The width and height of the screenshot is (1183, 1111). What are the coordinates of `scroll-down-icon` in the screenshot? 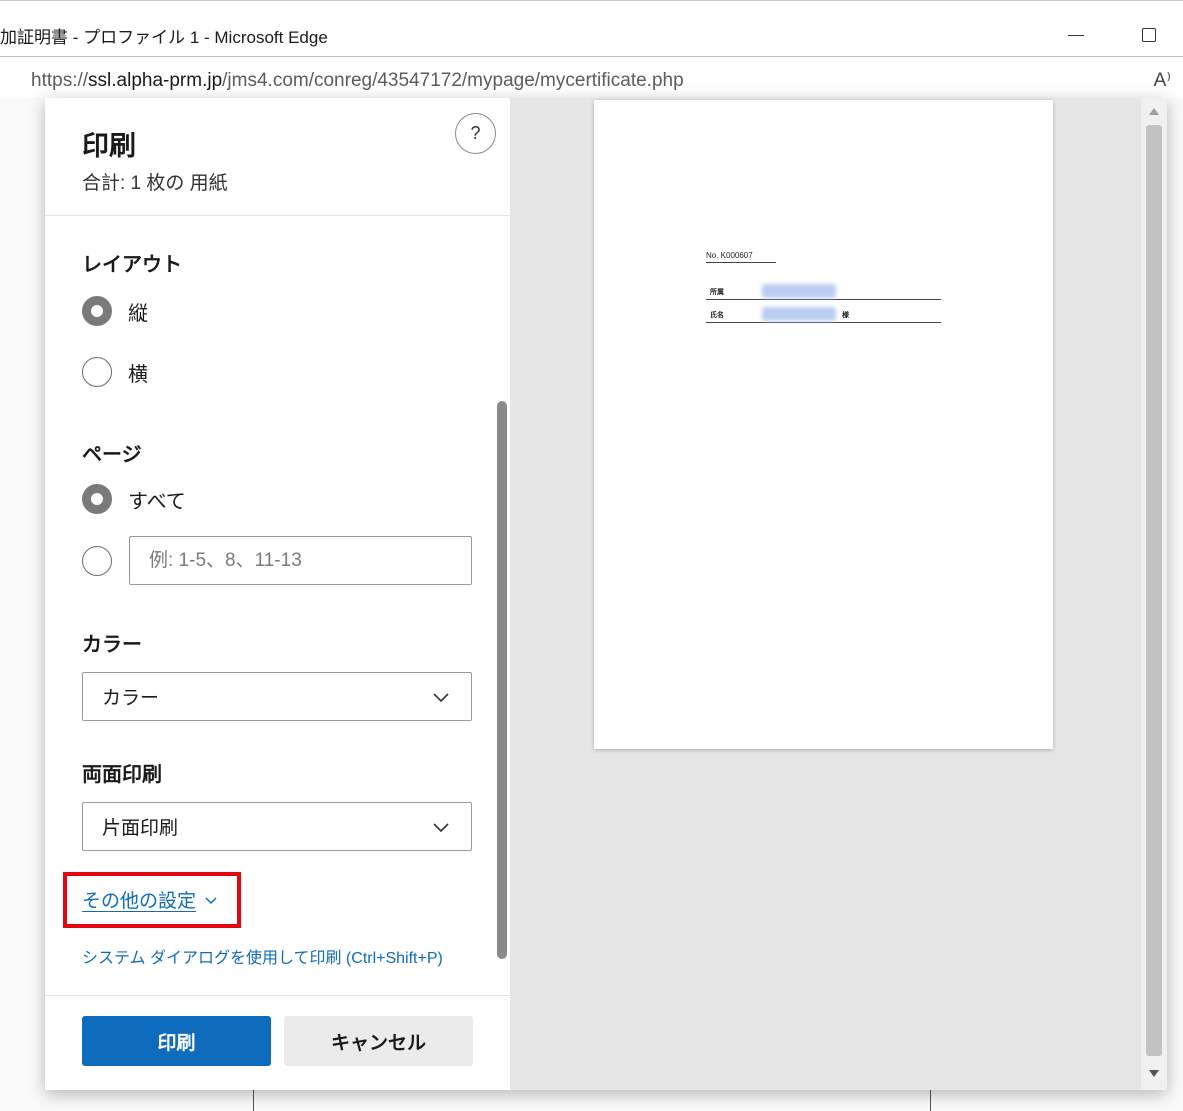 It's located at (1154, 1073).